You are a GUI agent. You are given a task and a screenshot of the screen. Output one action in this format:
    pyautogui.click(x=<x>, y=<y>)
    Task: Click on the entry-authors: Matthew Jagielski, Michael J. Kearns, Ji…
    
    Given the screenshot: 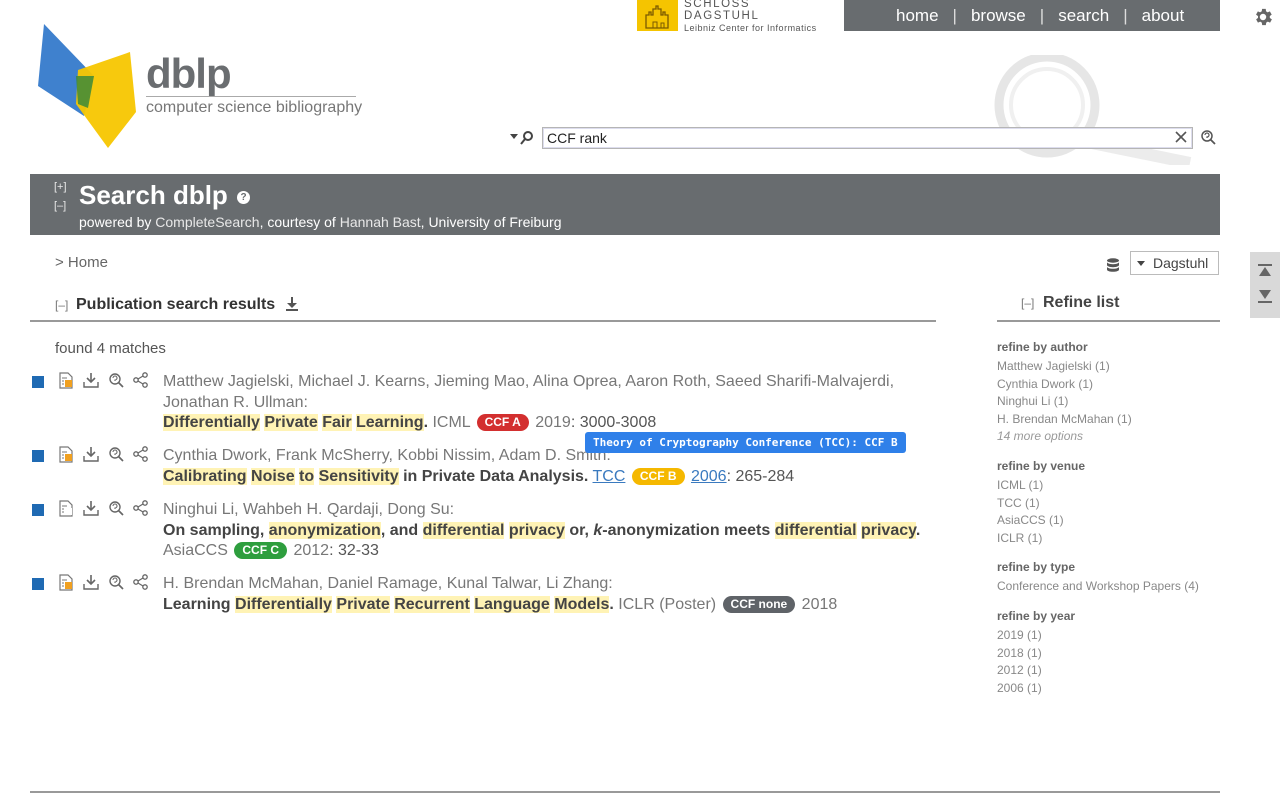 What is the action you would take?
    pyautogui.click(x=528, y=392)
    